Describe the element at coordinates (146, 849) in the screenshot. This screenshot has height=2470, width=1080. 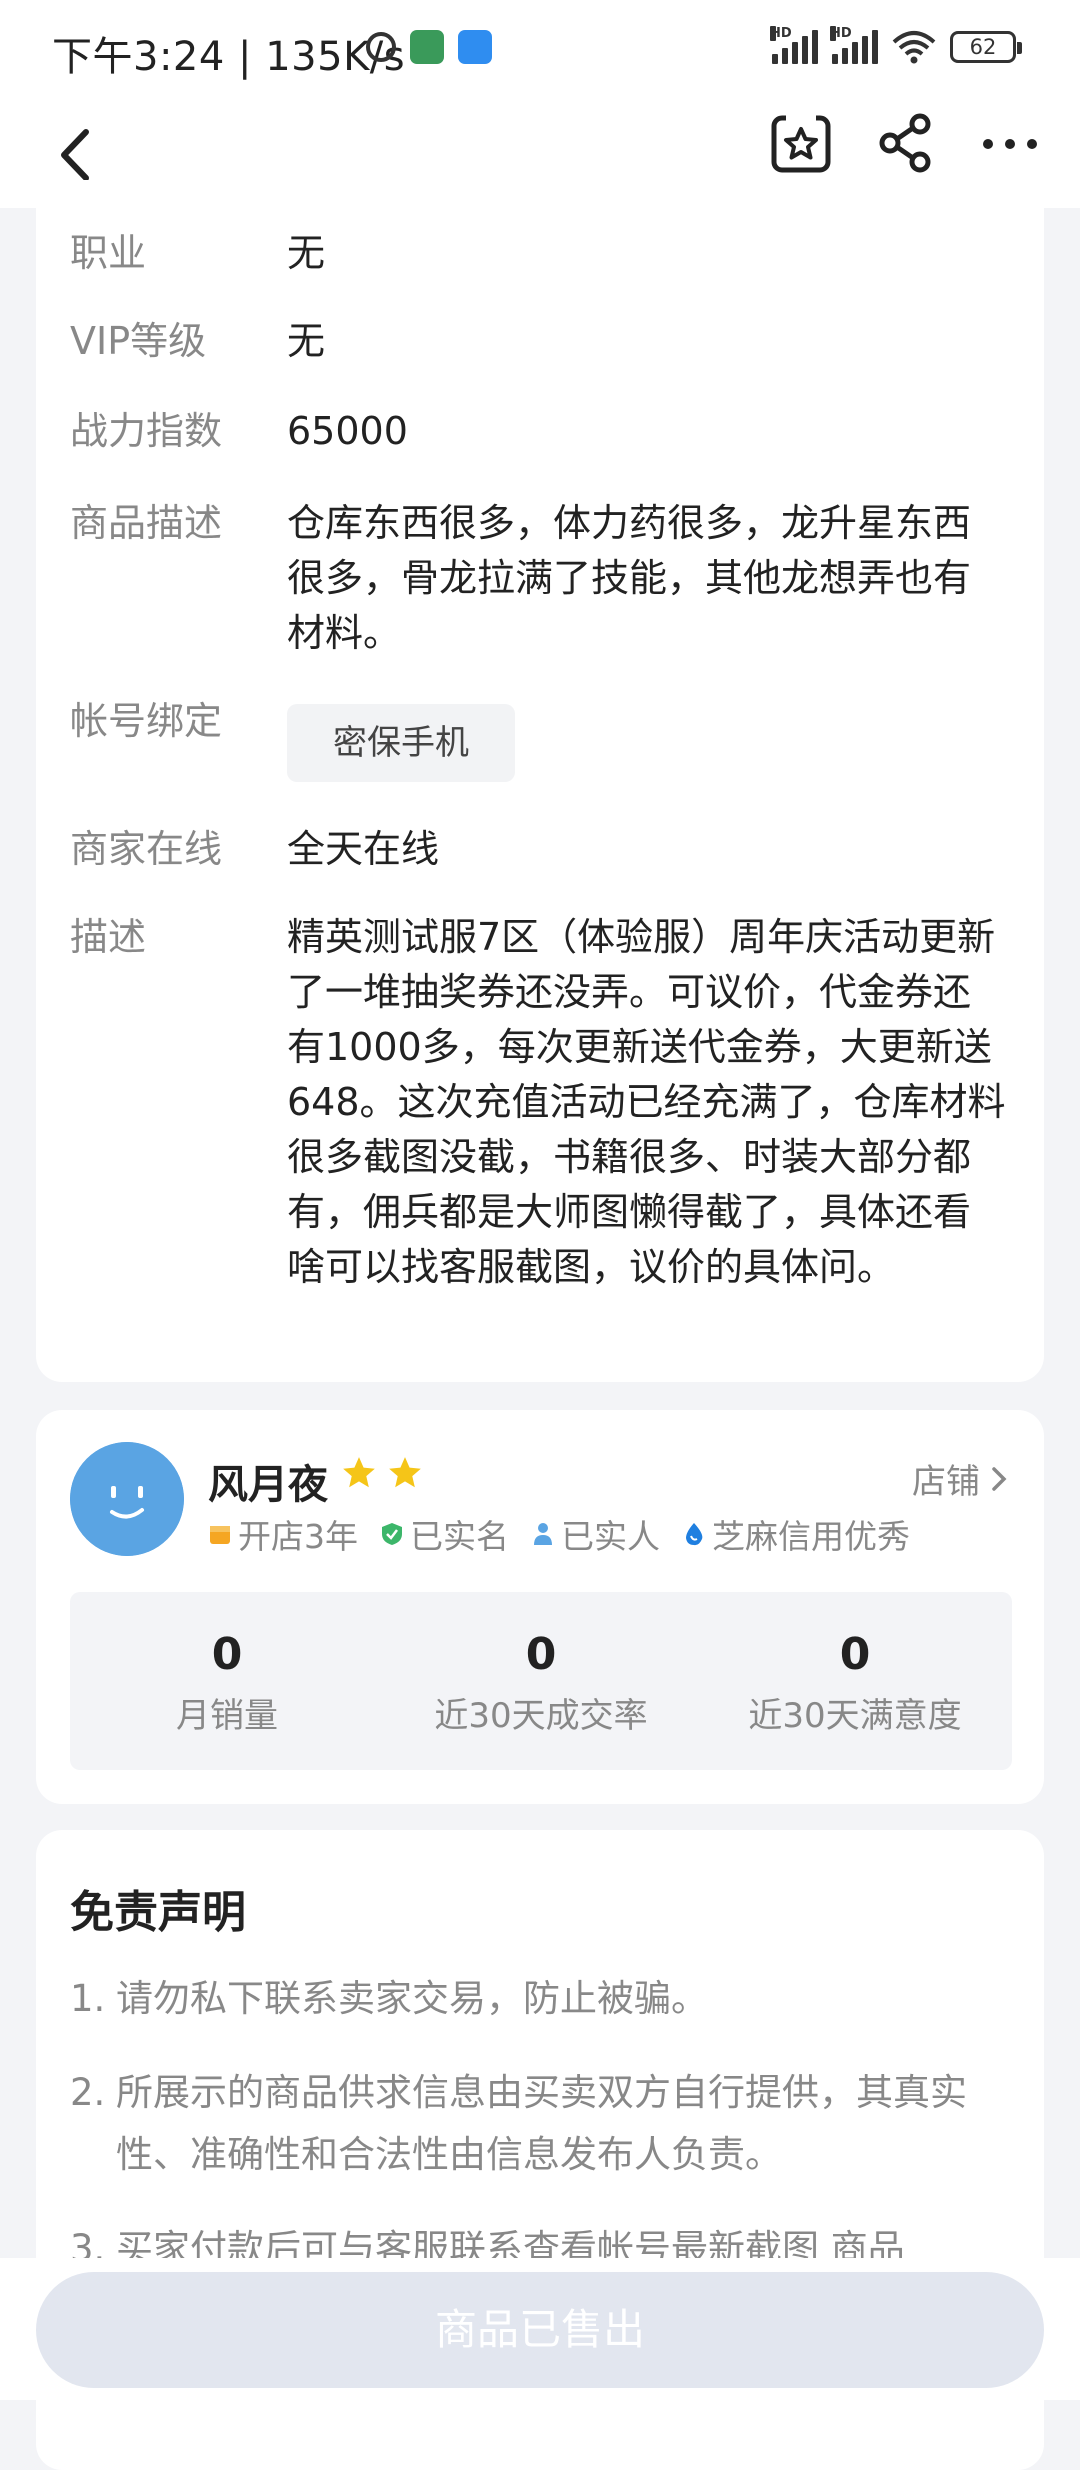
I see `info-label: 商家在线` at that location.